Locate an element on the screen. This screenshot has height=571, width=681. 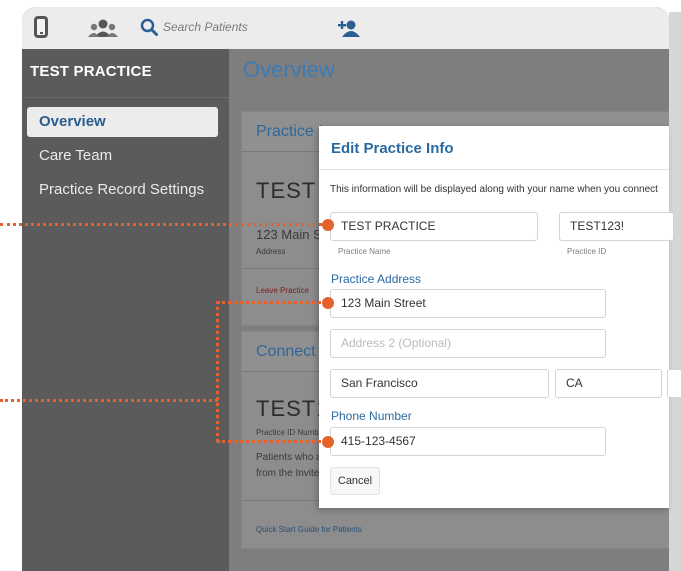
phone-number-field: 415-123-4567 is located at coordinates (468, 441).